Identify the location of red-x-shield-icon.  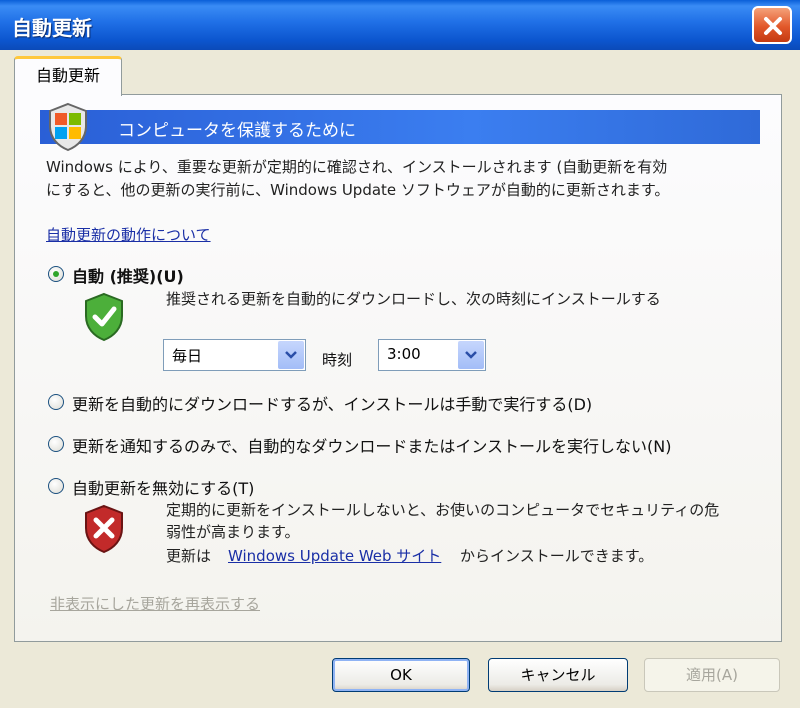
(104, 529).